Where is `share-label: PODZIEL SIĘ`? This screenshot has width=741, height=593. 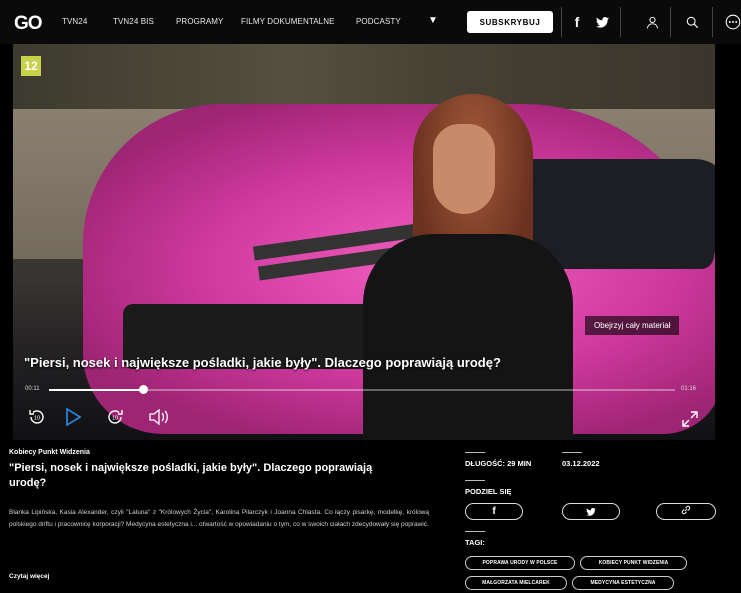
share-label: PODZIEL SIĘ is located at coordinates (488, 491).